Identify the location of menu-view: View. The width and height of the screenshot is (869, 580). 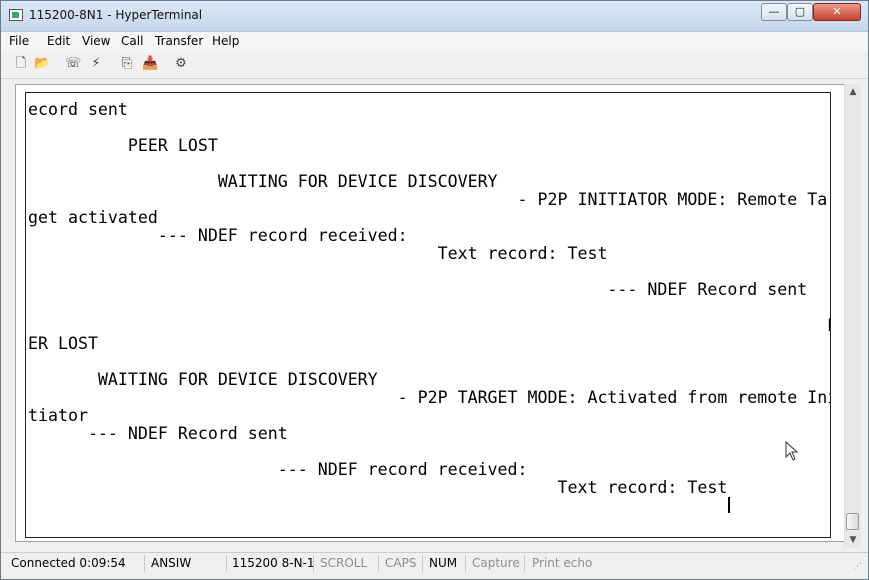
(96, 41).